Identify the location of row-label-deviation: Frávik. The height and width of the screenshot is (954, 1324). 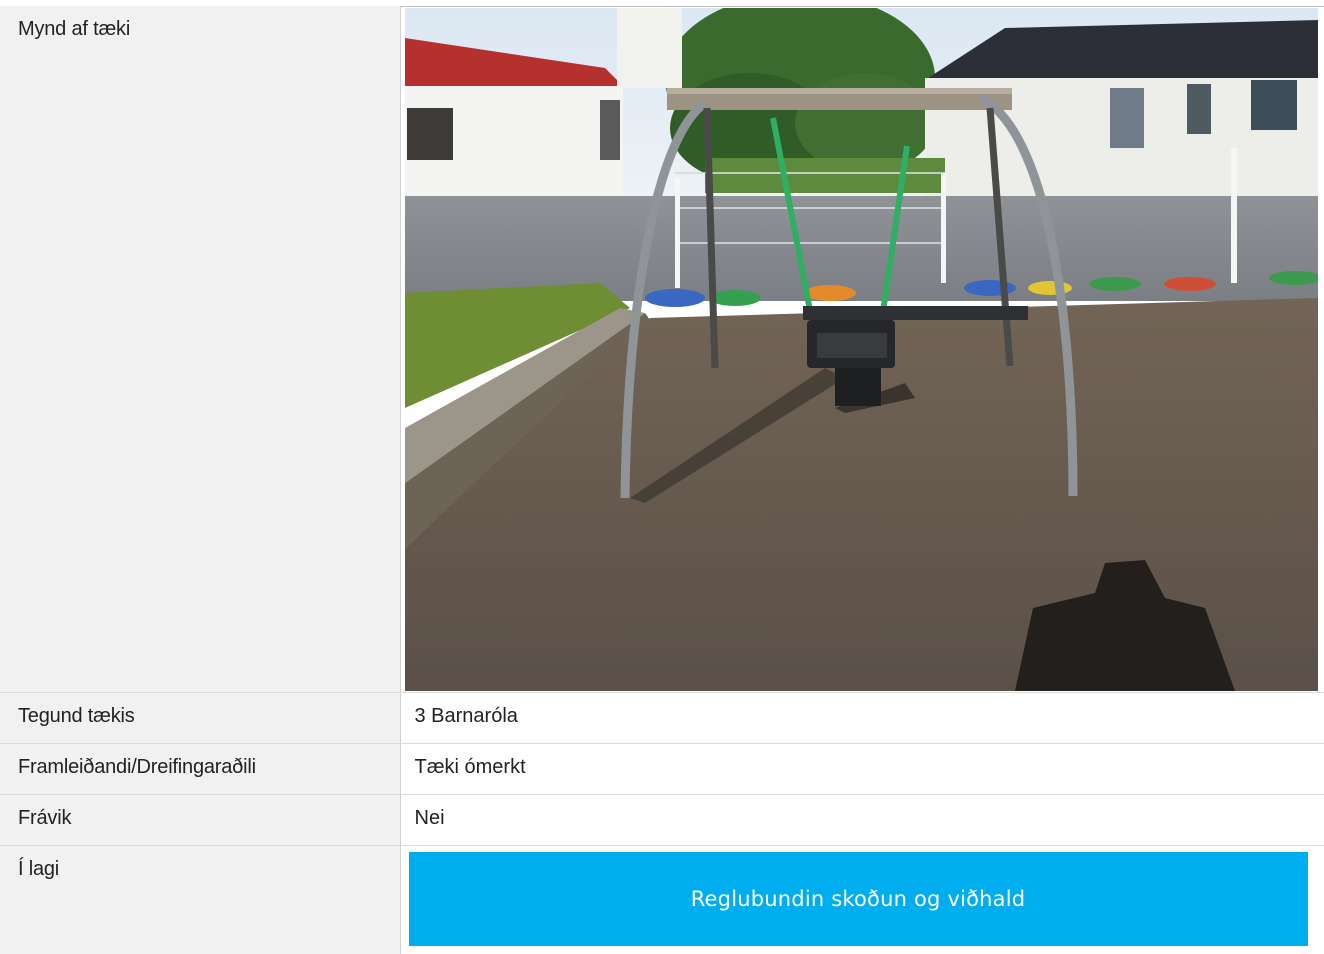
(200, 820).